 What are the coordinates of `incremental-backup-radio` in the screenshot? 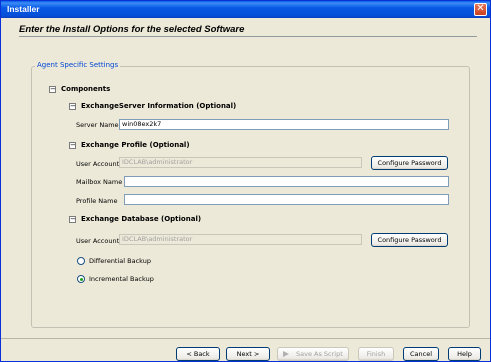 It's located at (81, 279).